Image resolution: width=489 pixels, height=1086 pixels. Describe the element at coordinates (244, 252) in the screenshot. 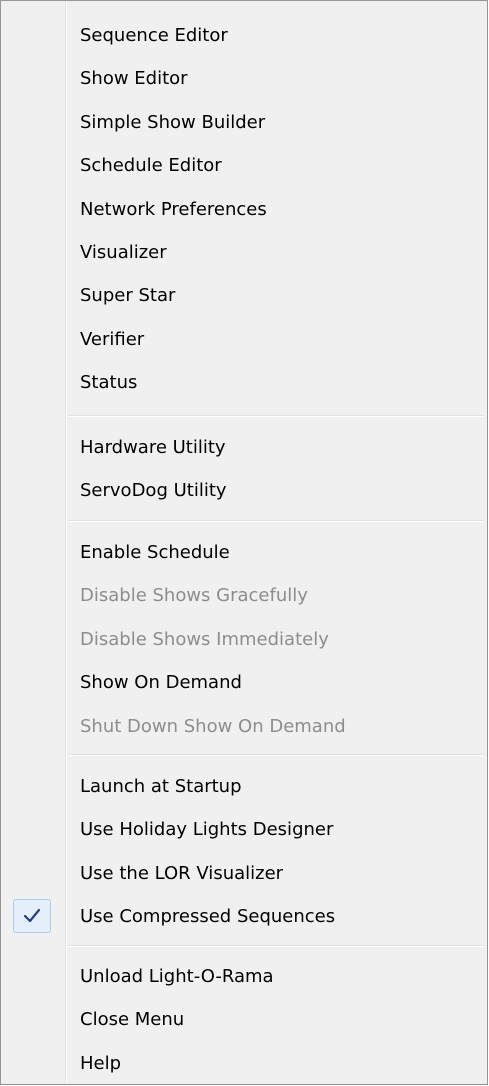

I see `menu-item-visualizer: Visualizer` at that location.